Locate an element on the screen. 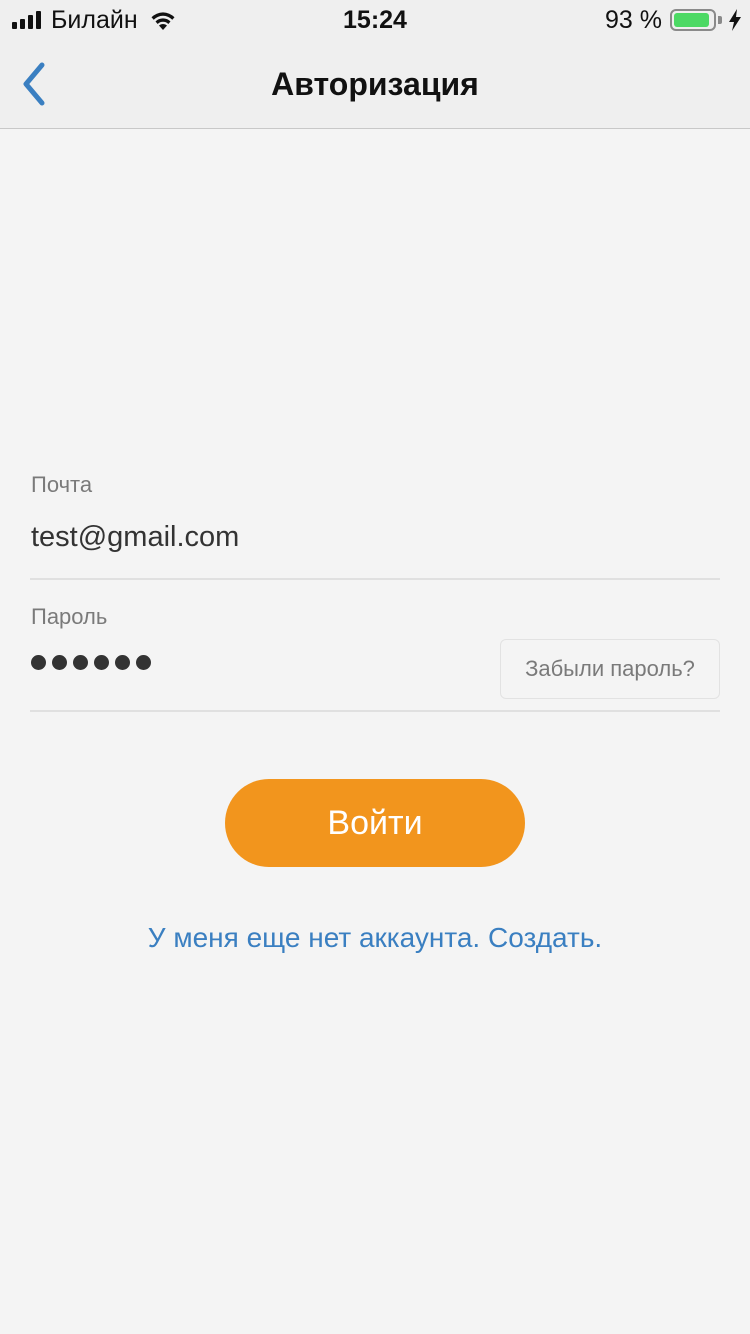 The width and height of the screenshot is (750, 1334). charging-bolt-icon is located at coordinates (735, 20).